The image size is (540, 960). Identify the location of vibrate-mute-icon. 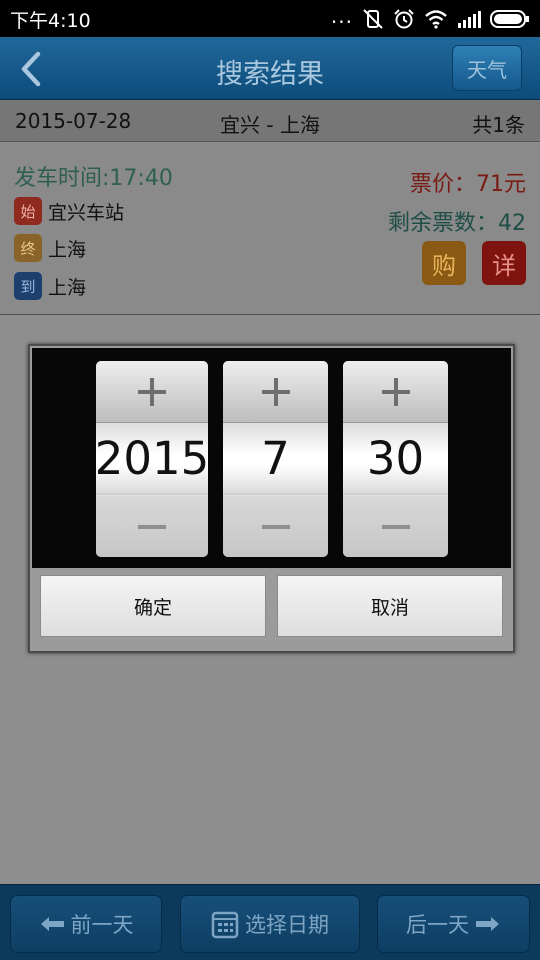
(373, 19).